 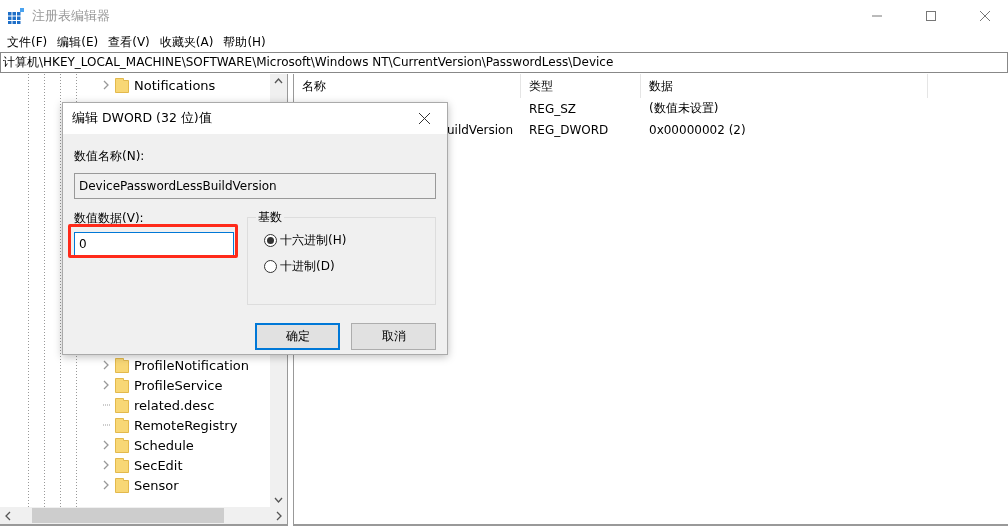 I want to click on column-header: 名称, so click(x=407, y=86).